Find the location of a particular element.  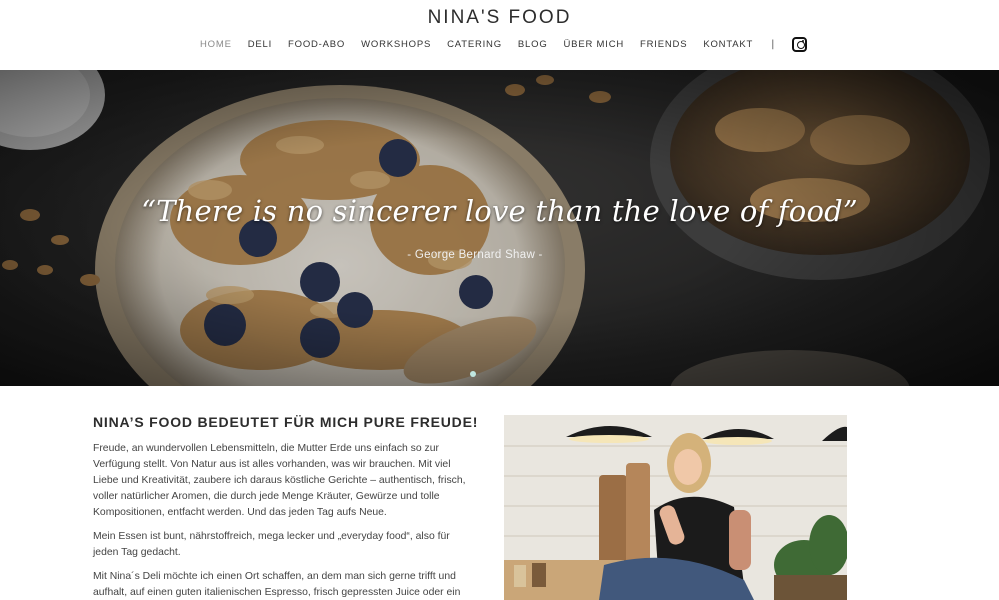

nav-item-workshops: WORKSHOPS is located at coordinates (396, 44).